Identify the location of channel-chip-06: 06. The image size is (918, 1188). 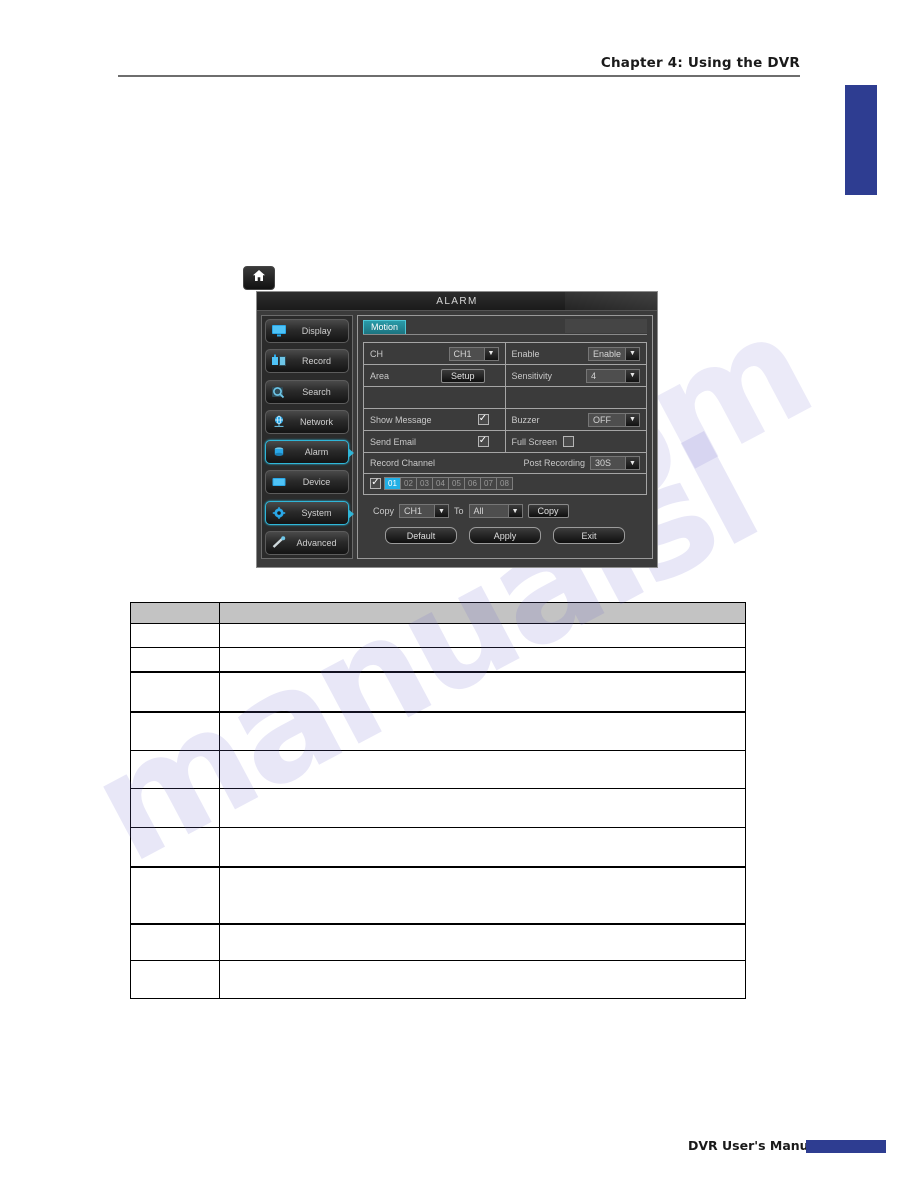
(473, 483).